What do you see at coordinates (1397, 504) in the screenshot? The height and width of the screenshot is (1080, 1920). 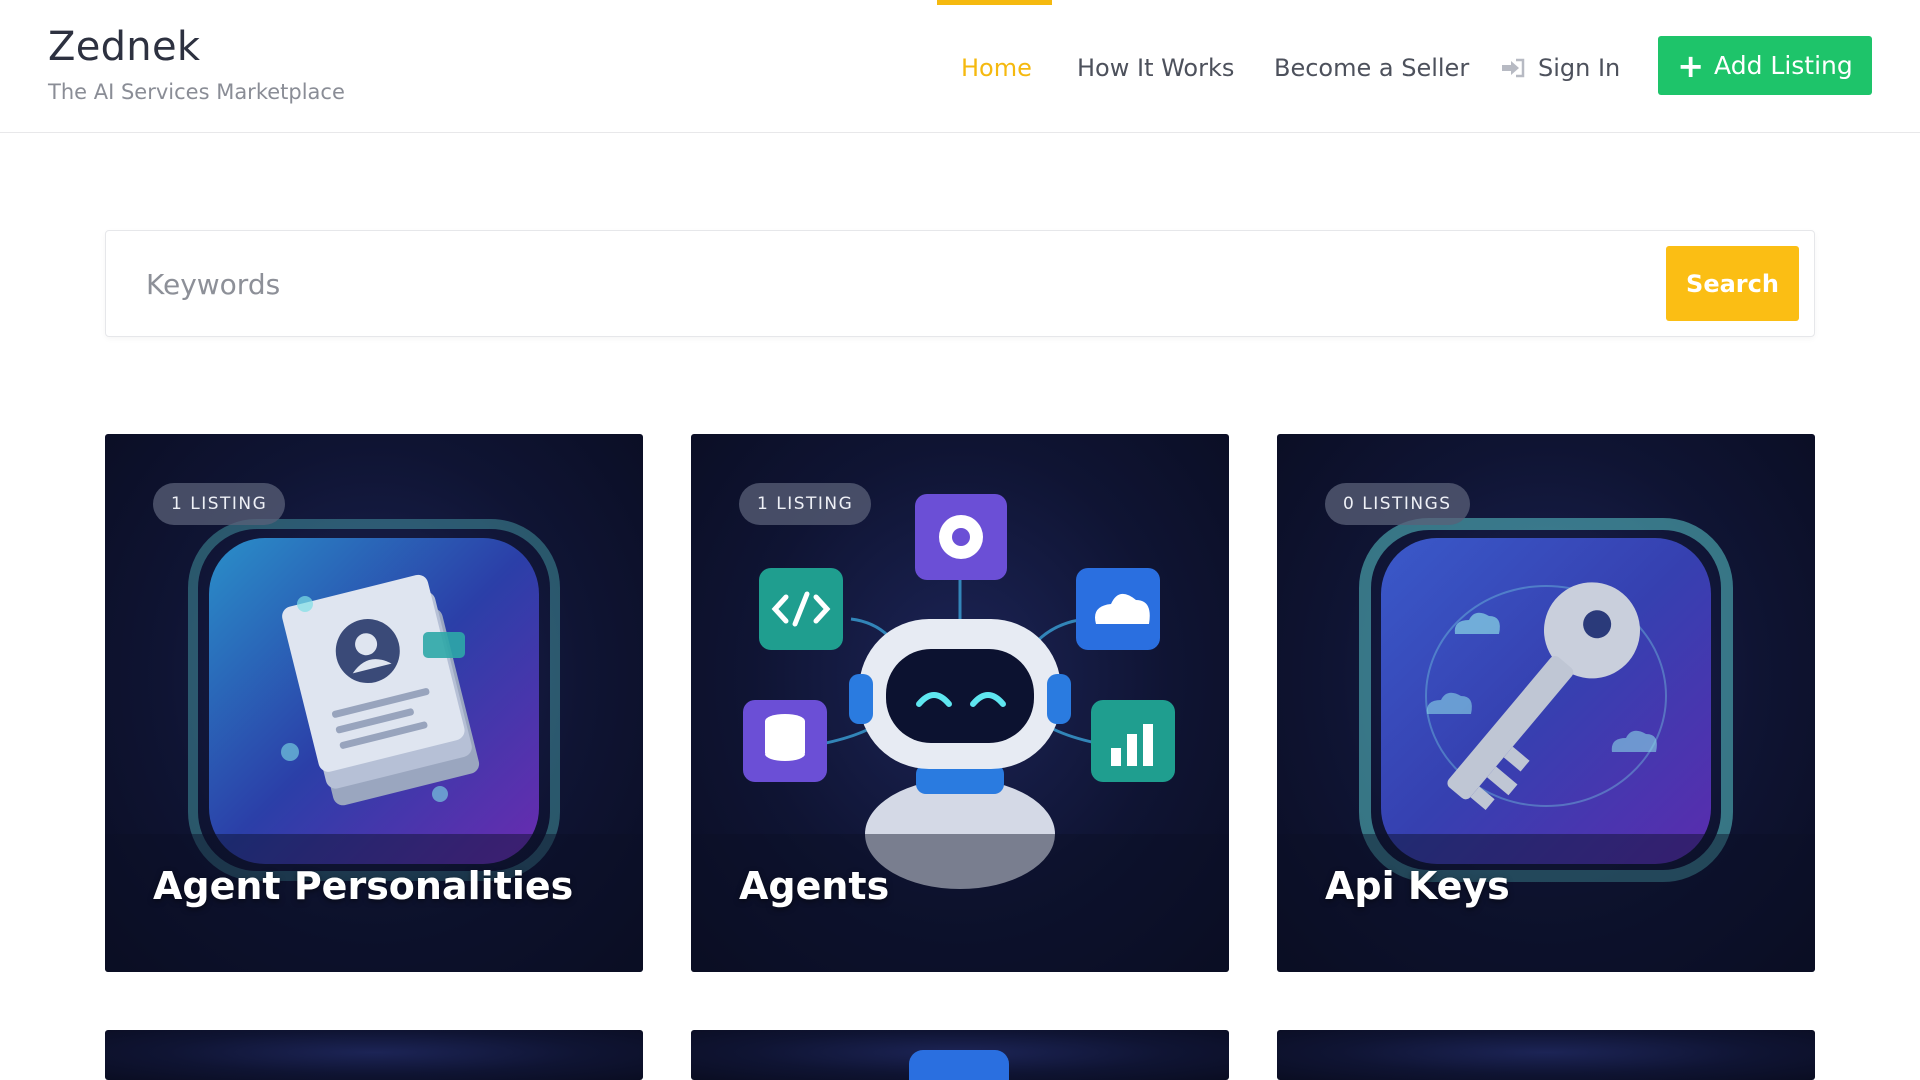 I see `listing-count-badge: 0 LISTINGS` at bounding box center [1397, 504].